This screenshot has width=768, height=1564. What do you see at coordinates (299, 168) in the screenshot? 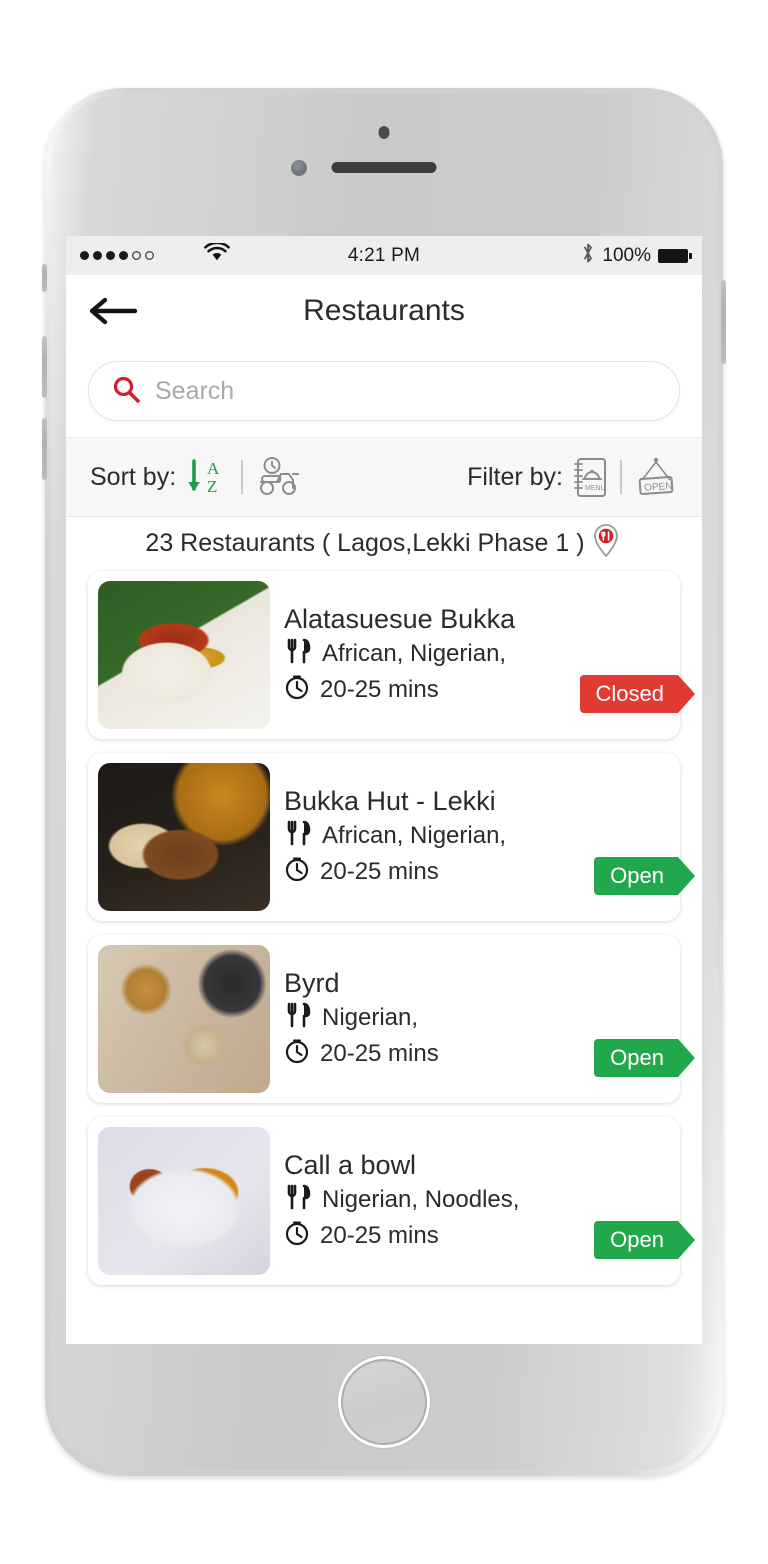
I see `proximity-sensor-icon` at bounding box center [299, 168].